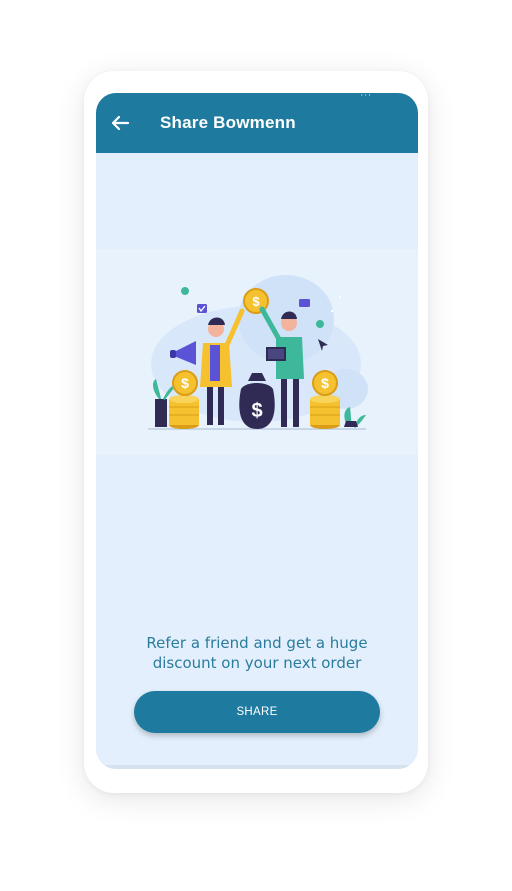 The height and width of the screenshot is (891, 512). I want to click on back-button, so click(120, 123).